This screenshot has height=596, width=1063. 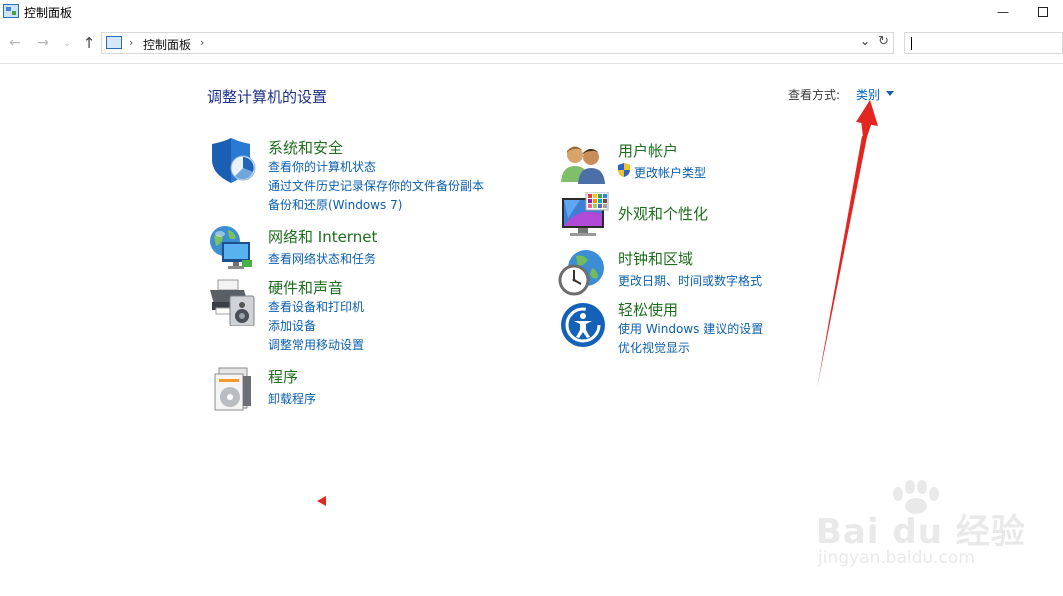 What do you see at coordinates (322, 236) in the screenshot?
I see `category-network-internet: 网络和 Internet` at bounding box center [322, 236].